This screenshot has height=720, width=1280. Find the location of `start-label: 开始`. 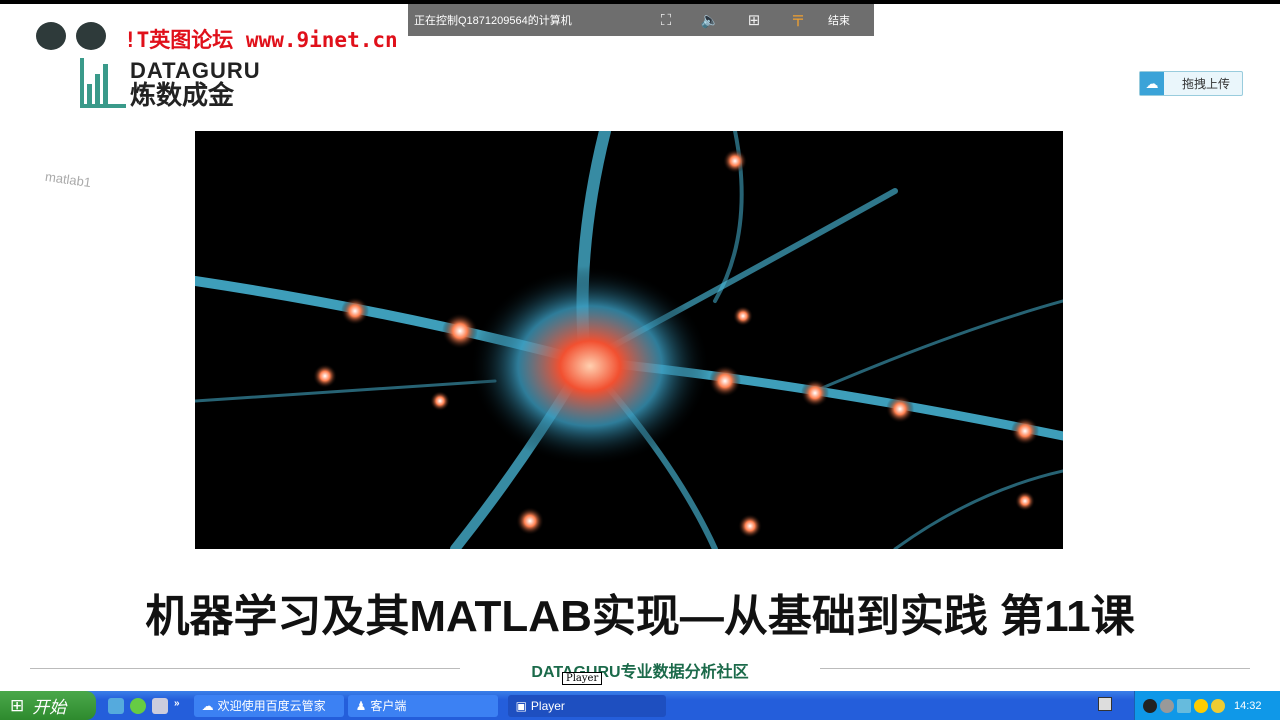

start-label: 开始 is located at coordinates (49, 707).